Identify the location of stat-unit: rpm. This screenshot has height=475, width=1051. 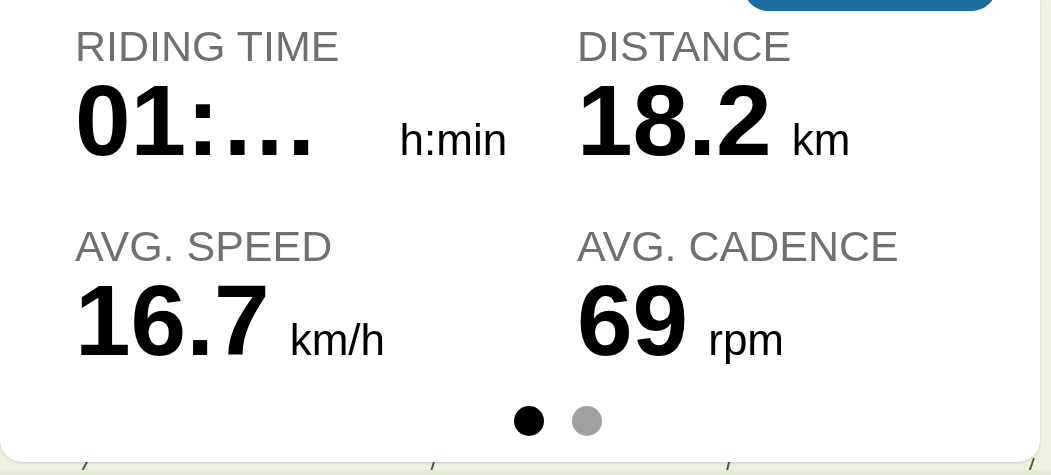
(746, 340).